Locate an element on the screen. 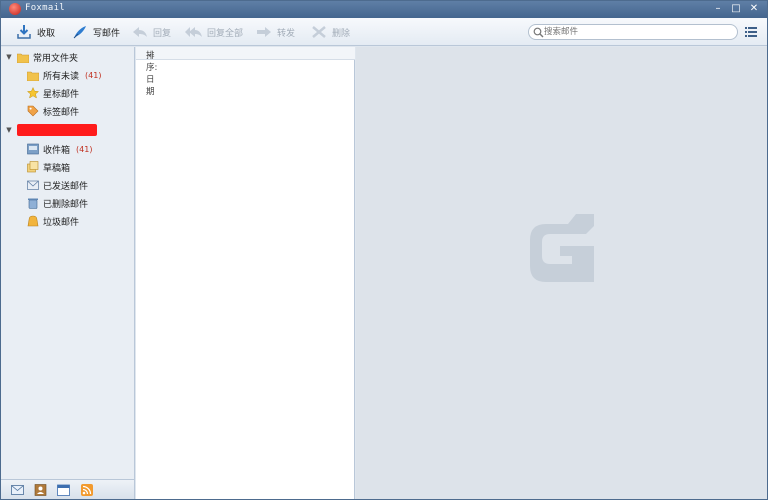 The height and width of the screenshot is (500, 768). folder-drafts: 草稿箱 is located at coordinates (48, 167).